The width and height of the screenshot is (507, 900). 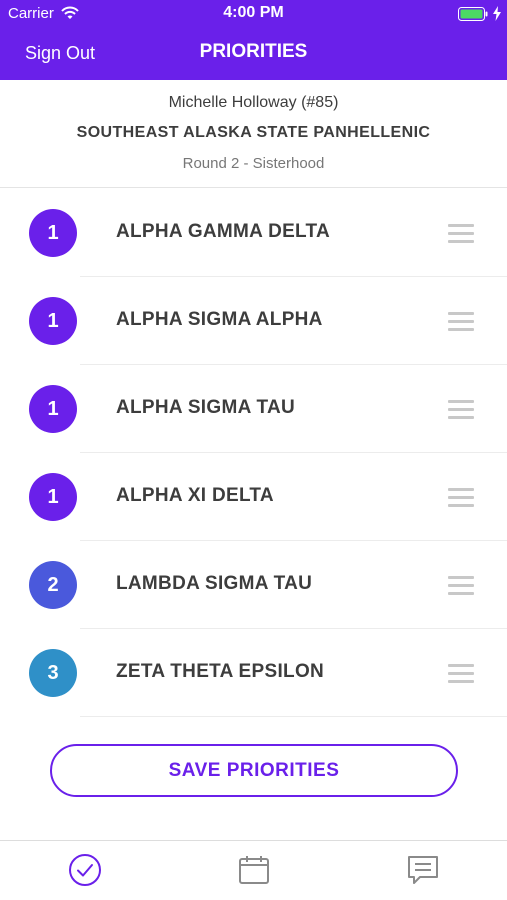 I want to click on list-item: 1 ALPHA XI DELTA, so click(x=253, y=497).